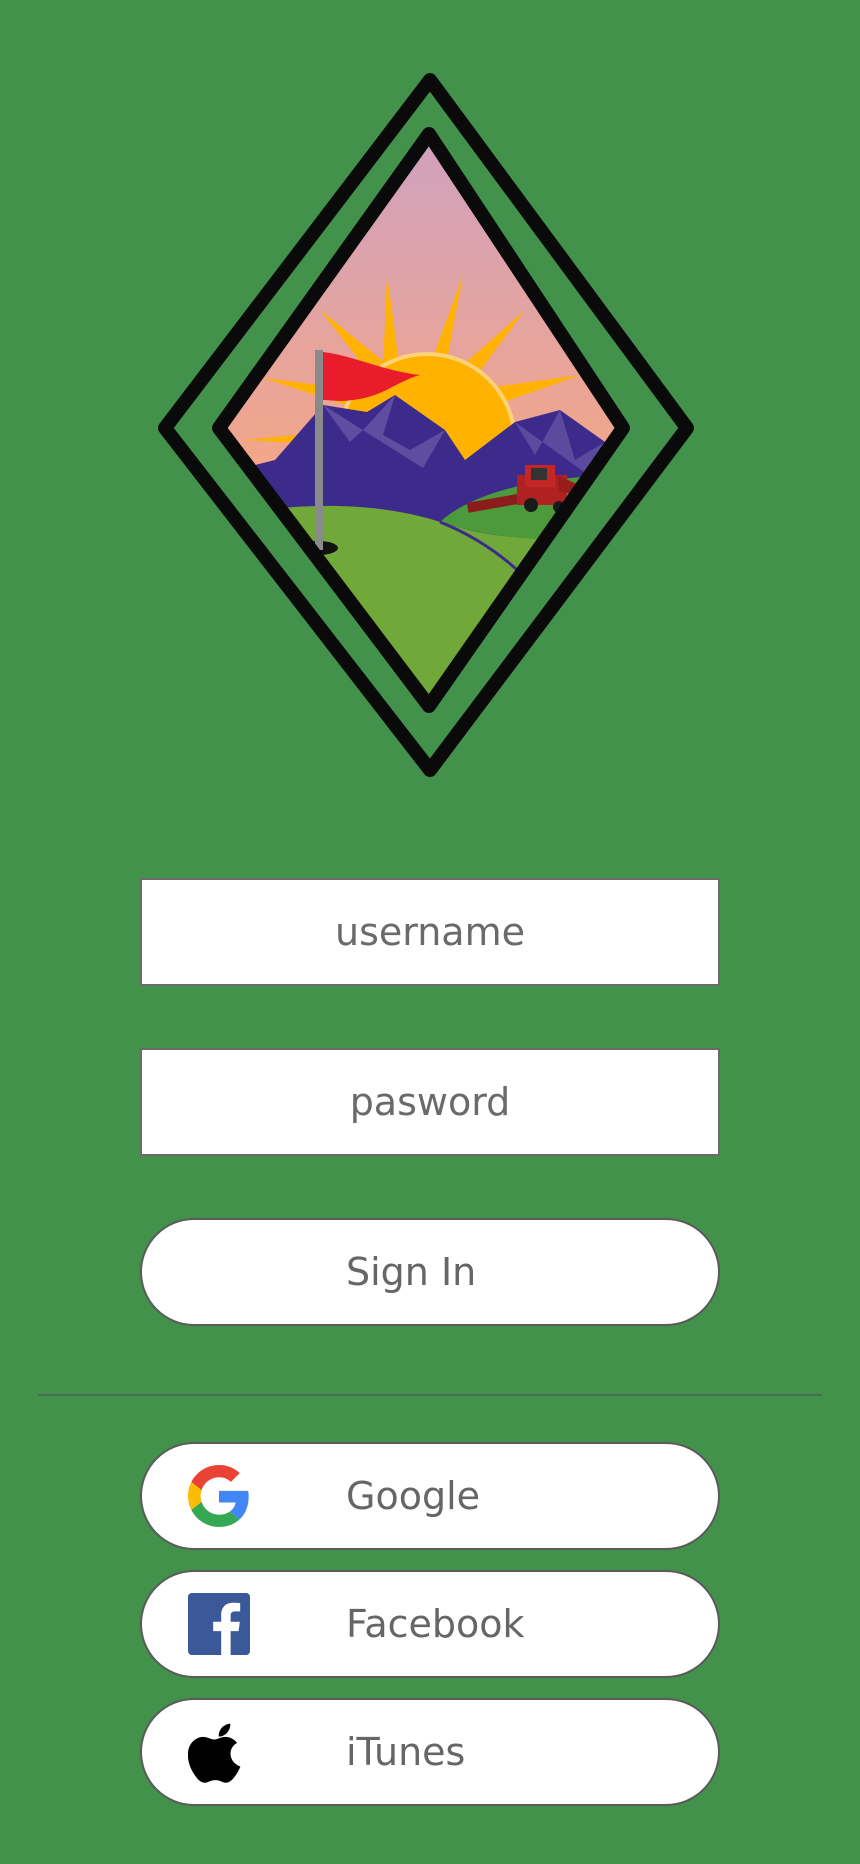 This screenshot has height=1864, width=860. What do you see at coordinates (406, 1752) in the screenshot?
I see `itunes-label: iTunes` at bounding box center [406, 1752].